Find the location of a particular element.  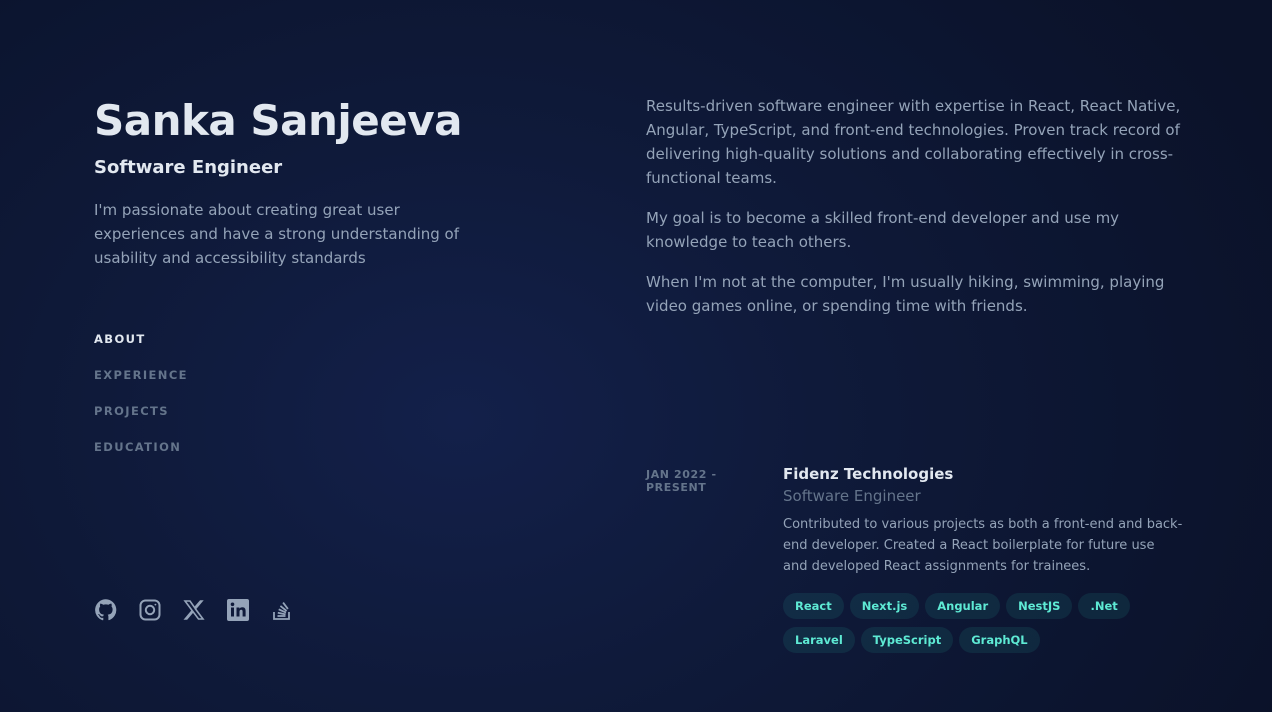

social-links is located at coordinates (194, 610).